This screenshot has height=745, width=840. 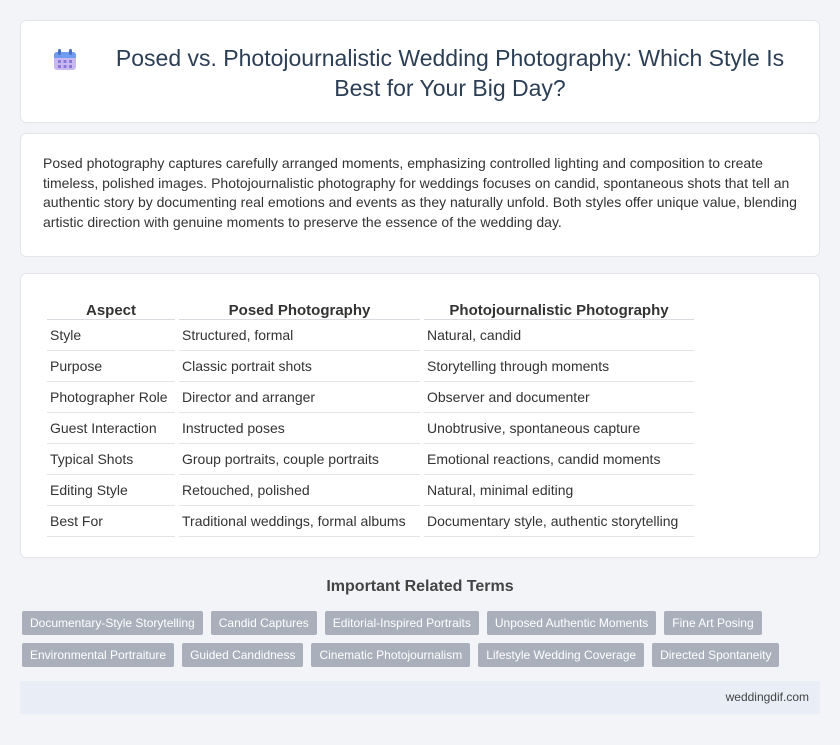 I want to click on cell-posed: Instructed poses, so click(x=299, y=428).